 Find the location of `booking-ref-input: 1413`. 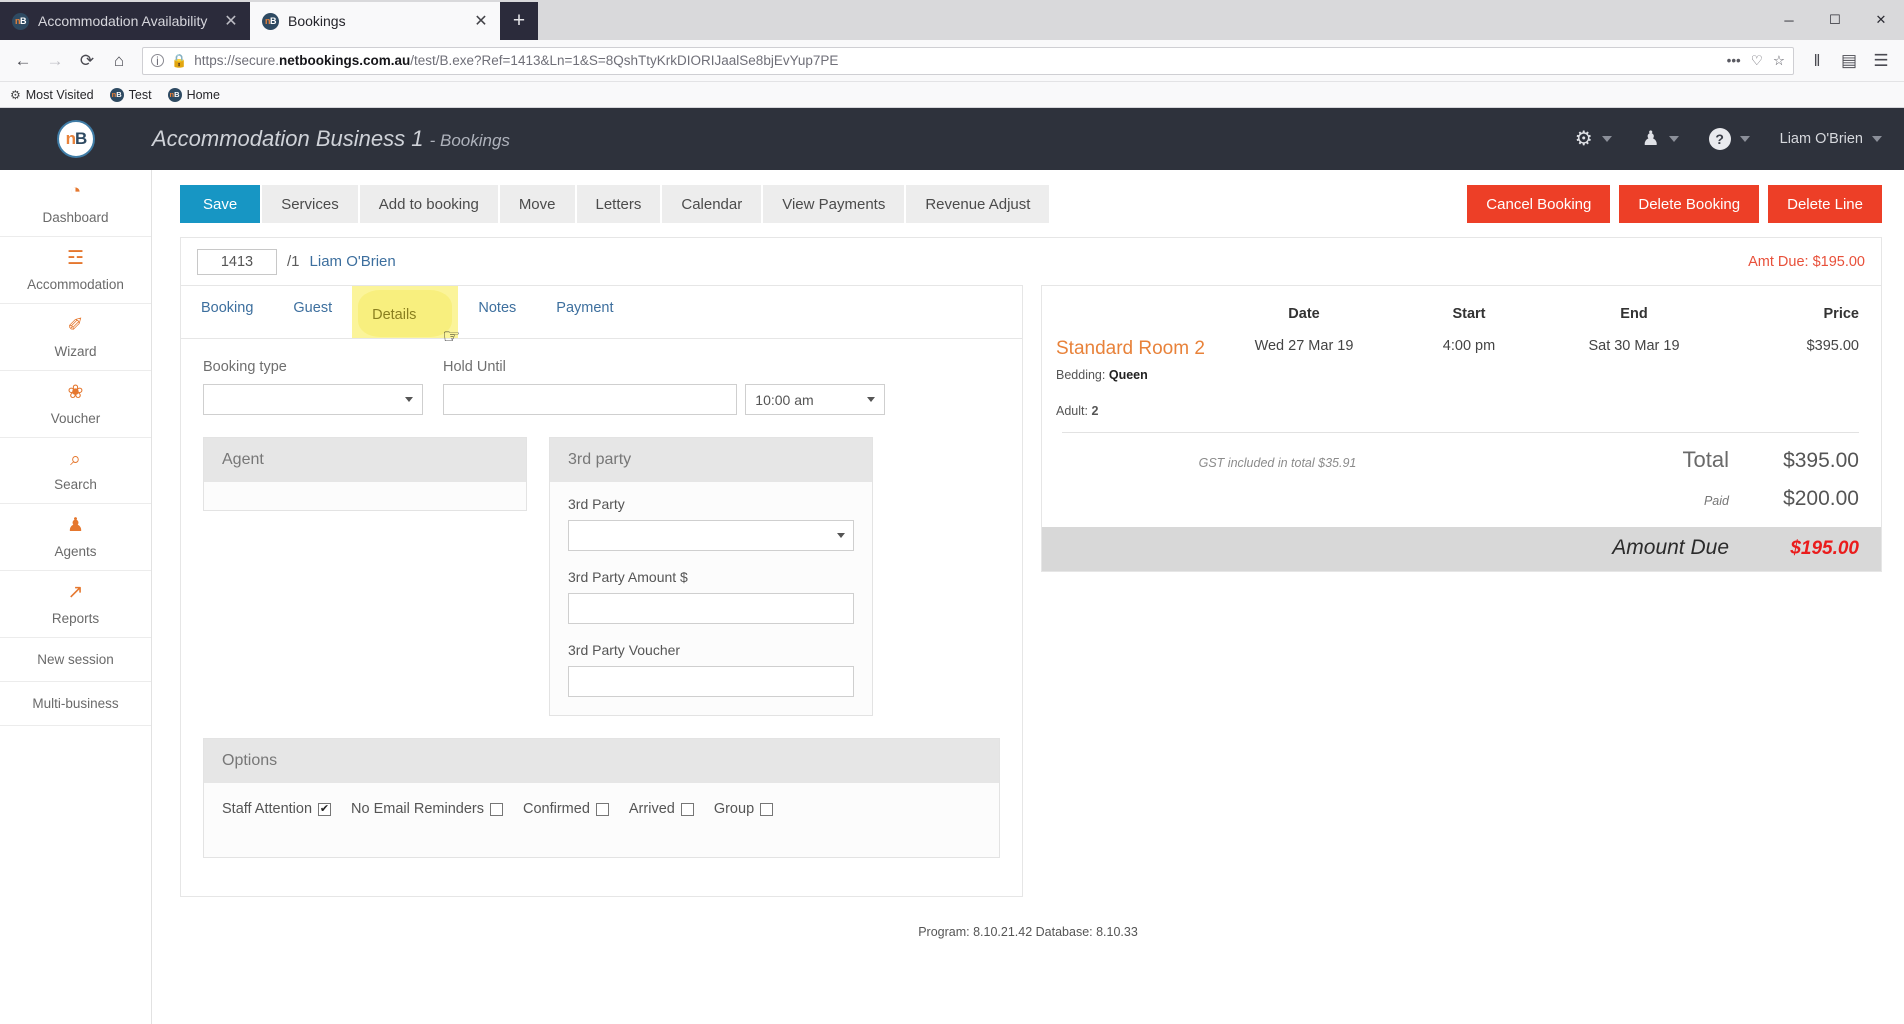

booking-ref-input: 1413 is located at coordinates (237, 261).